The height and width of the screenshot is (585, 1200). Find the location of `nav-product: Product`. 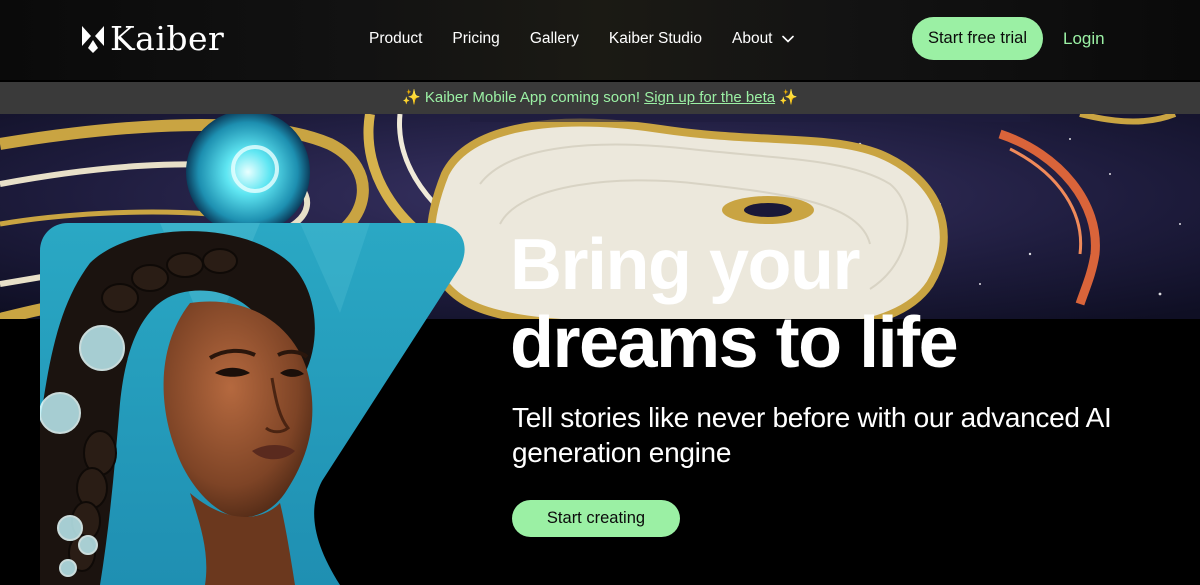

nav-product: Product is located at coordinates (395, 39).